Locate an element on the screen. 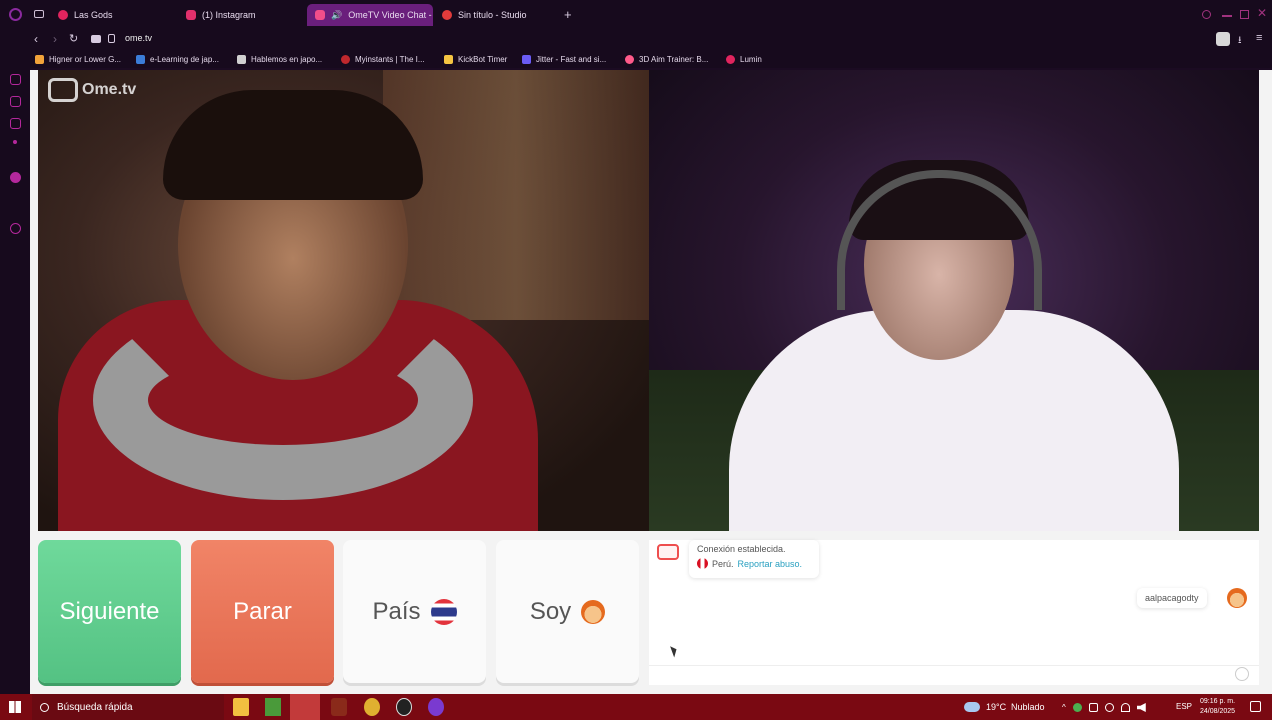  ometv-chat-icon is located at coordinates (668, 552).